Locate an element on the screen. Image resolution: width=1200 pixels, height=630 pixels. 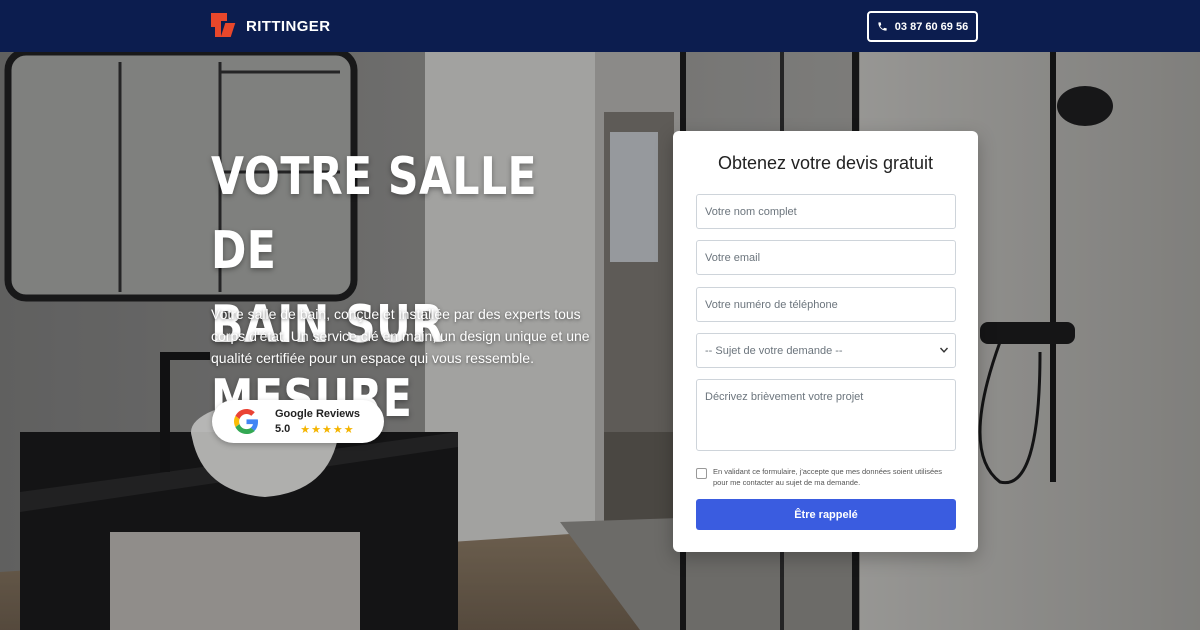
star-rating-icon: ★★★★★ is located at coordinates (327, 429).